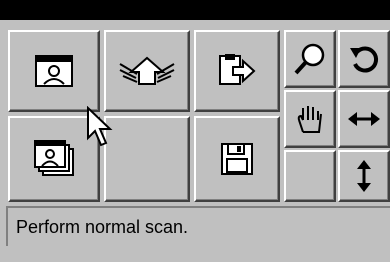 The image size is (390, 262). I want to click on magnifier-icon, so click(309, 59).